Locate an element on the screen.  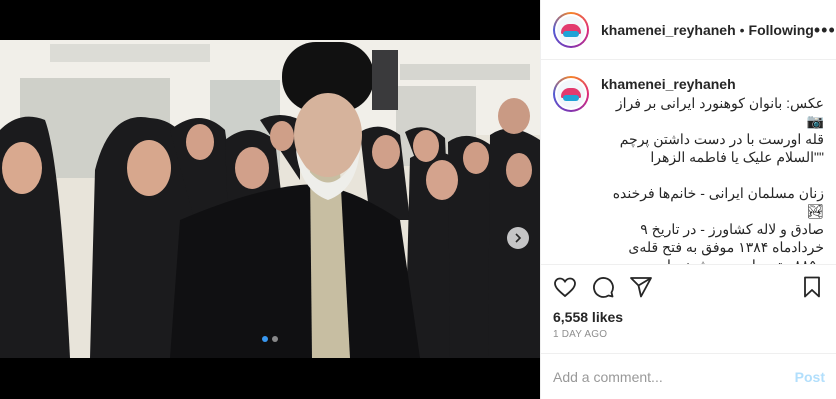
avatar is located at coordinates (571, 29).